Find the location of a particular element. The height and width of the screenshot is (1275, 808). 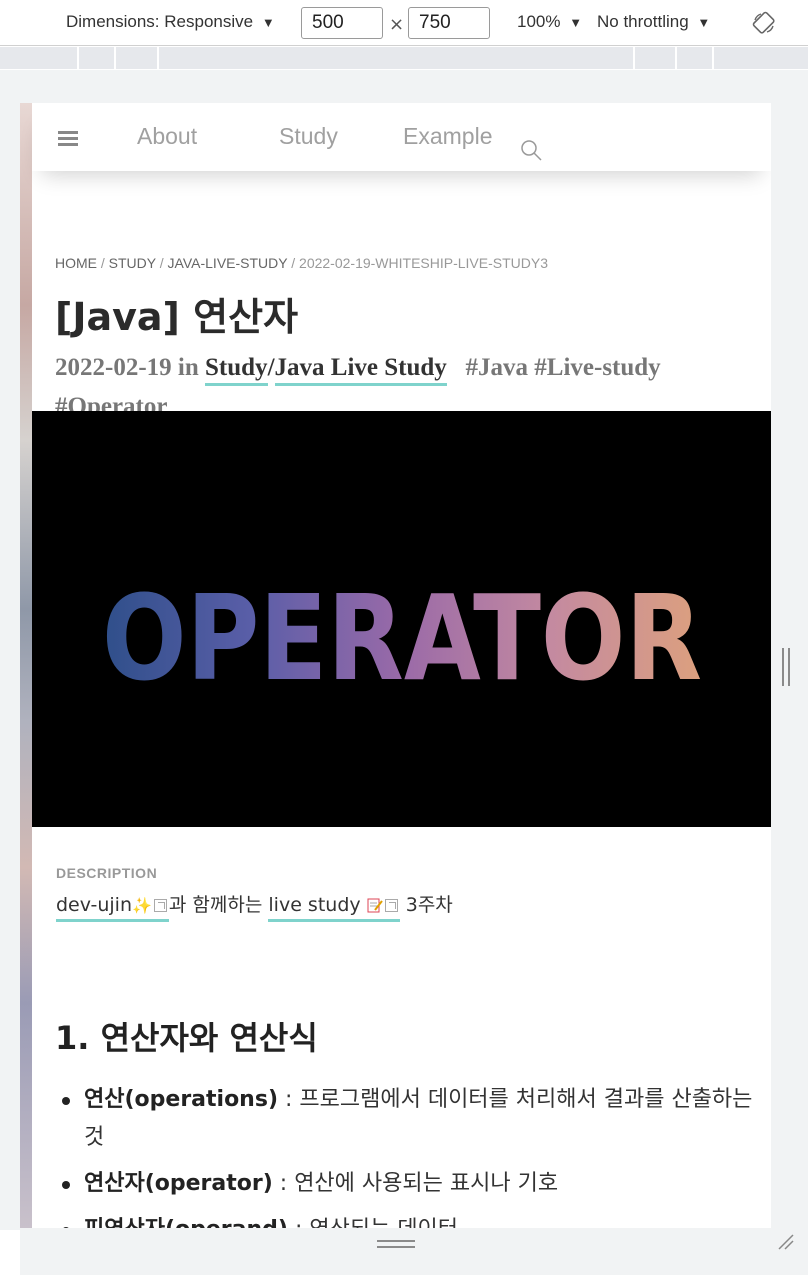

list-item: 연산자(operator) : 연산에 사용되는 표시나 기호 is located at coordinates (406, 1184).